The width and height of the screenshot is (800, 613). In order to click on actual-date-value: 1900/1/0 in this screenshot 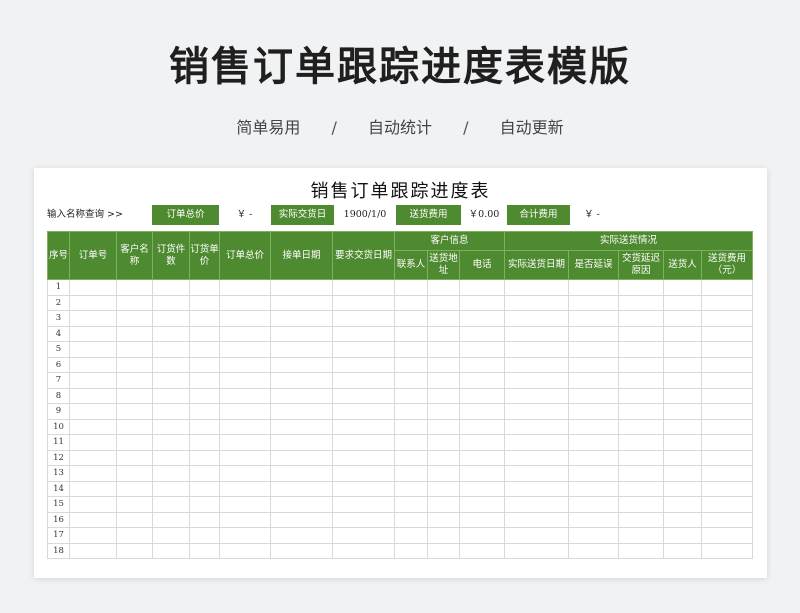, I will do `click(365, 215)`.